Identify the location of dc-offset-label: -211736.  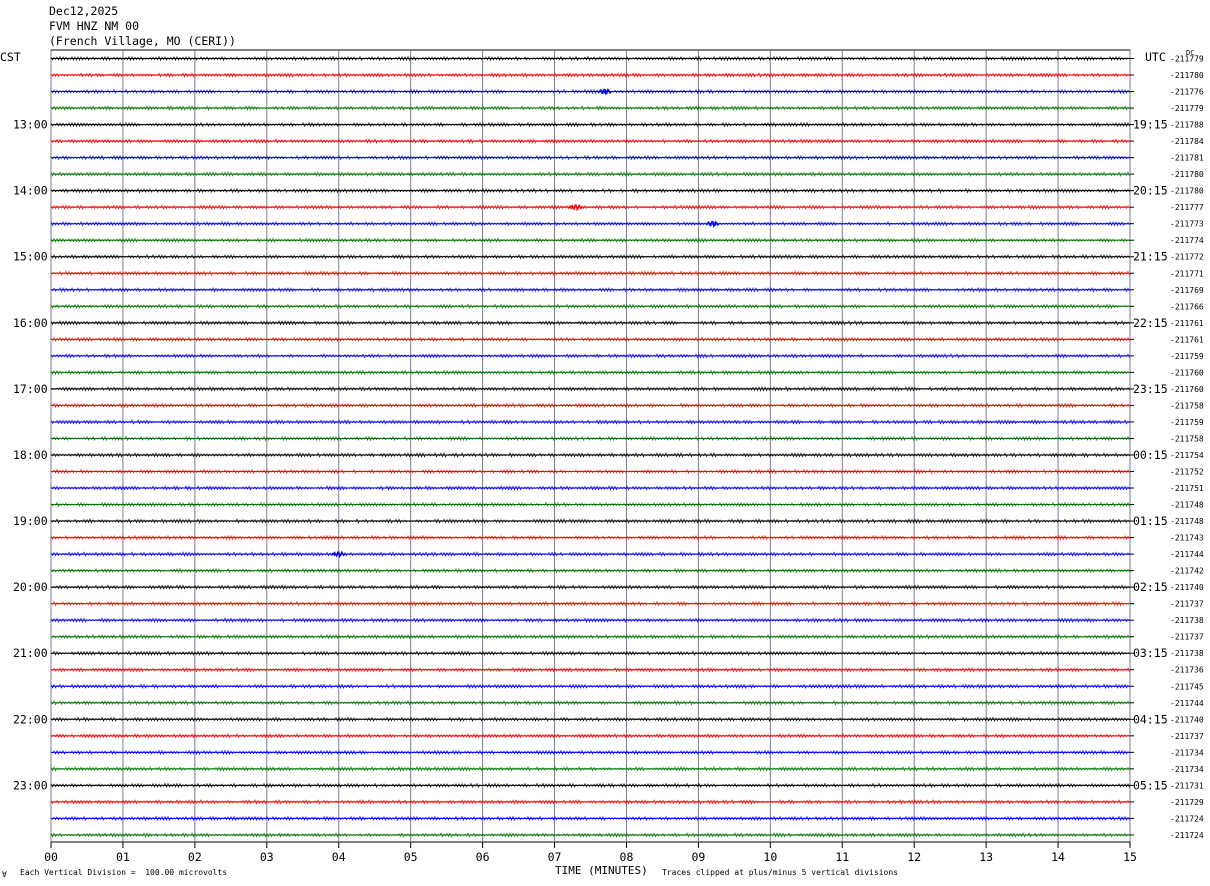
(1187, 670).